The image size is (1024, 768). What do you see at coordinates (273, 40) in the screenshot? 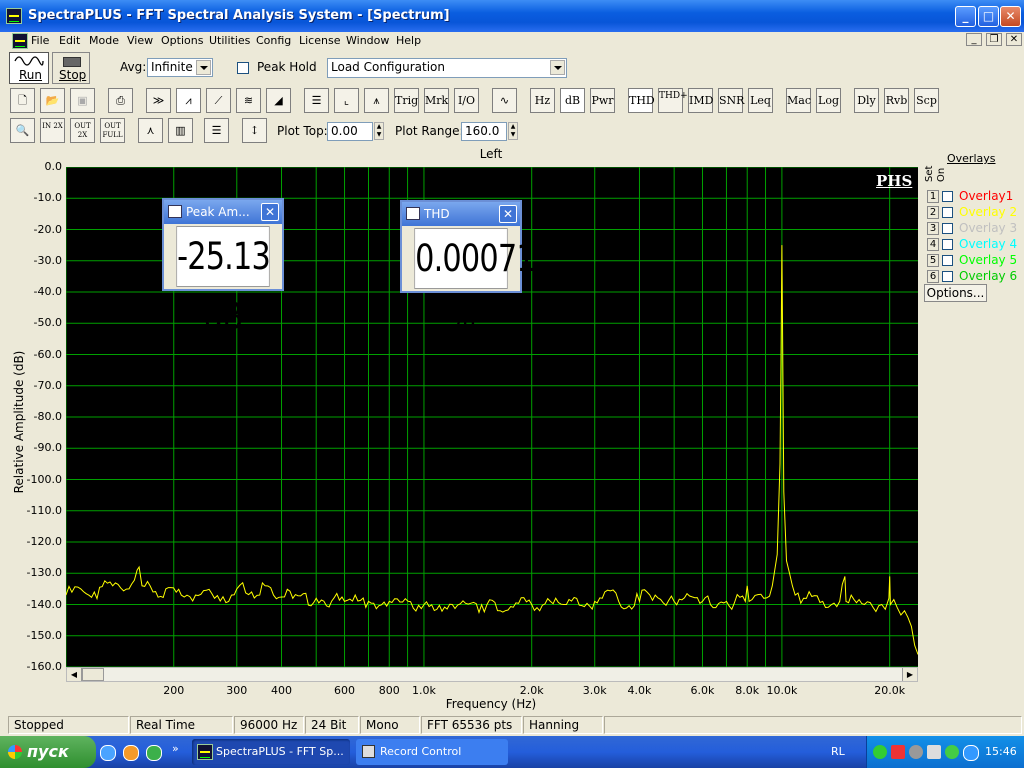
I see `menu-config: Config` at bounding box center [273, 40].